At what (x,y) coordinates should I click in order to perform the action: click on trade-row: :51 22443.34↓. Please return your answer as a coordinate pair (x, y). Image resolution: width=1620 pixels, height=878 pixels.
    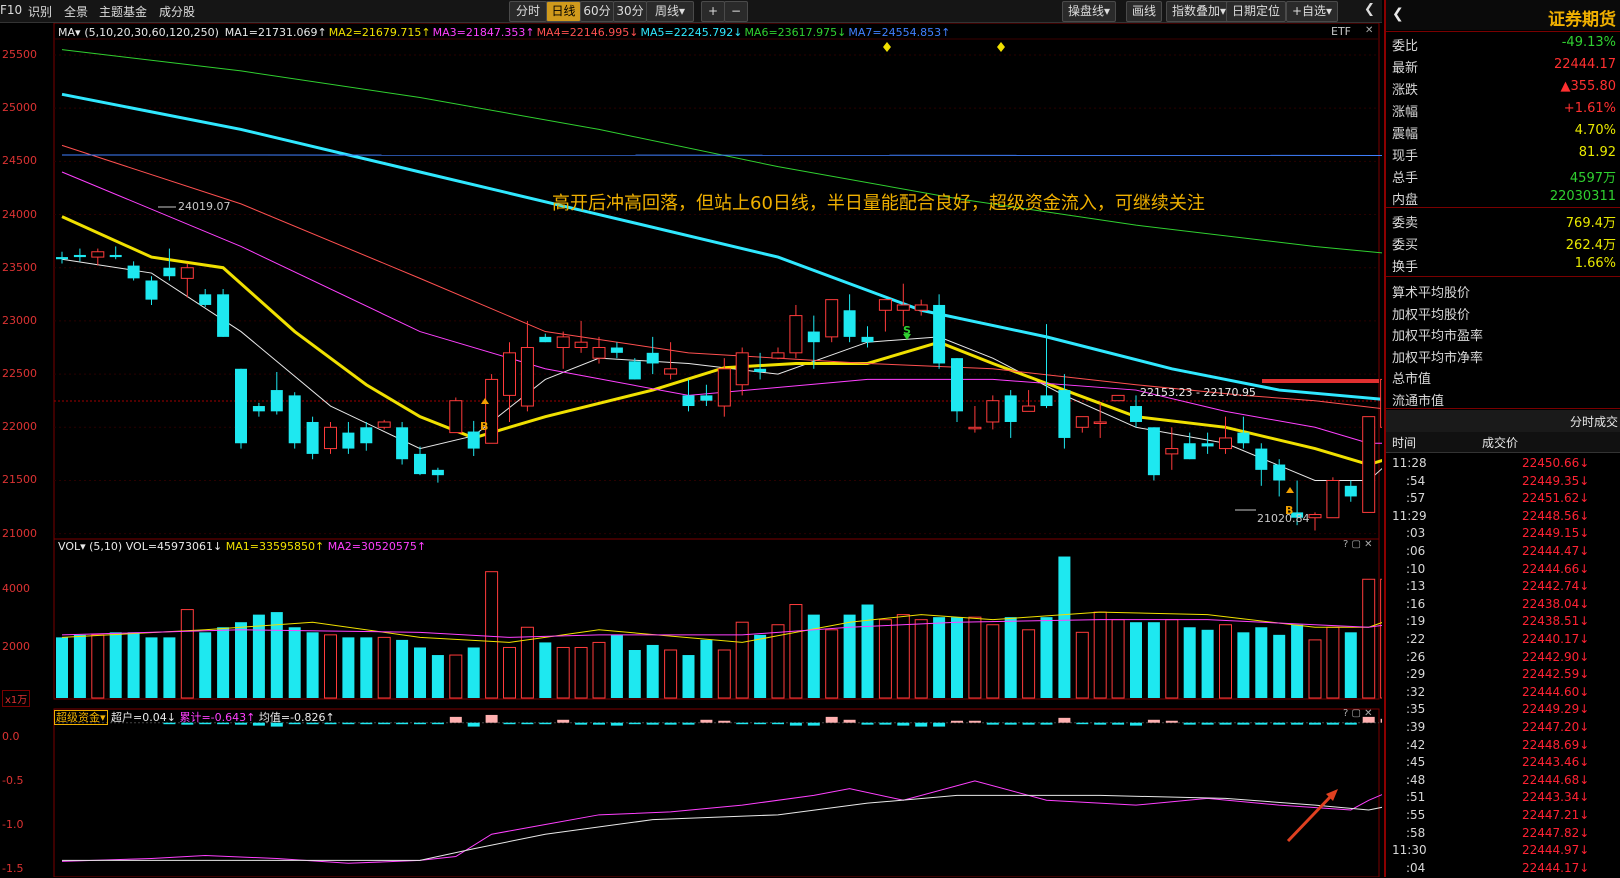
    Looking at the image, I should click on (1506, 798).